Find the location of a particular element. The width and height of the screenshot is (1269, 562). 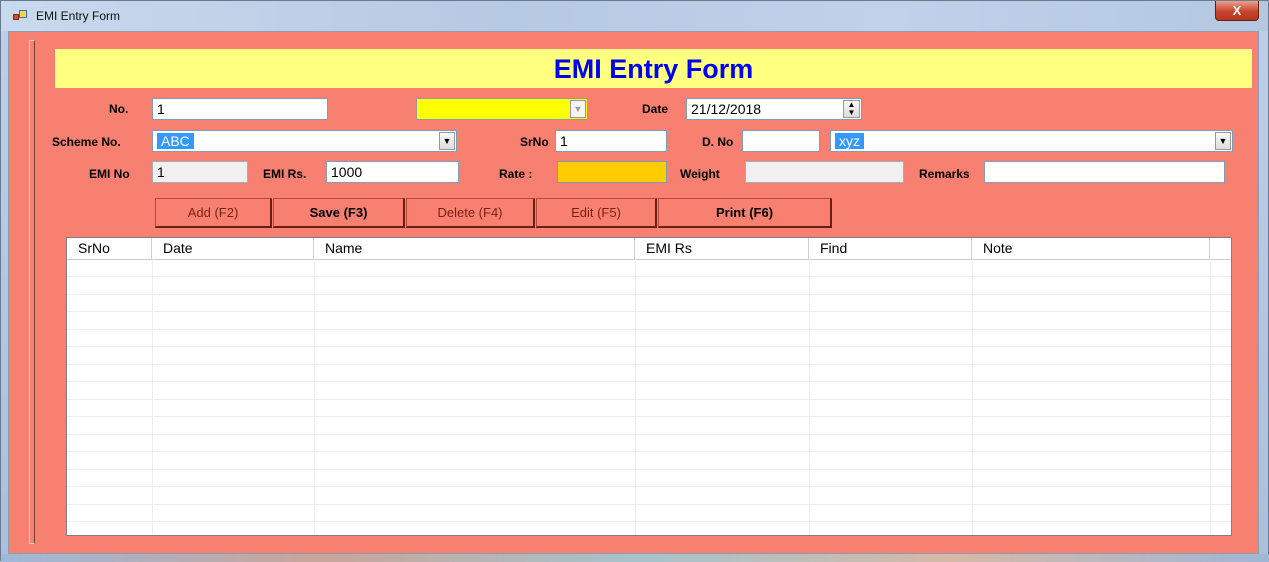

emi-no-field: 1 is located at coordinates (200, 172).